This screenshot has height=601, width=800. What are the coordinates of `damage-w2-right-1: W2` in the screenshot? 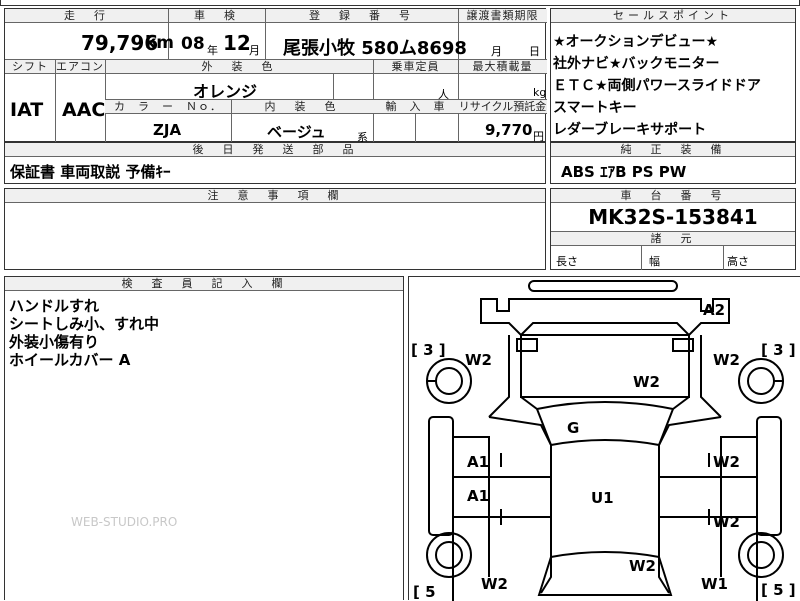 It's located at (726, 462).